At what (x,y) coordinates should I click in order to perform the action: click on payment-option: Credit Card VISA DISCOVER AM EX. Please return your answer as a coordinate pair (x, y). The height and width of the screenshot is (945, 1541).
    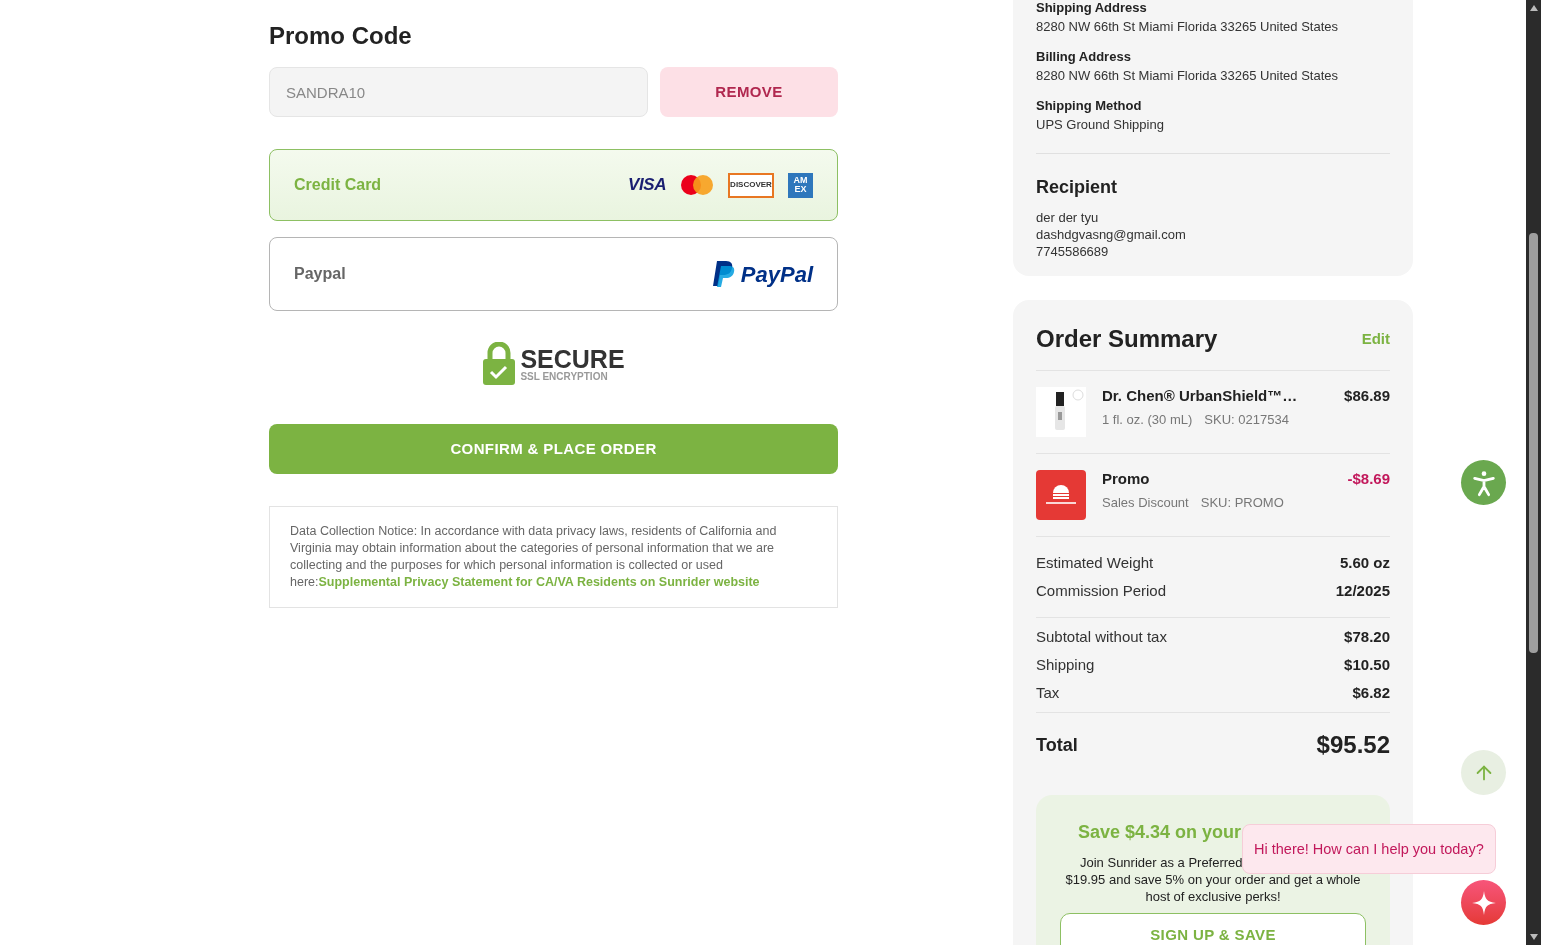
    Looking at the image, I should click on (553, 185).